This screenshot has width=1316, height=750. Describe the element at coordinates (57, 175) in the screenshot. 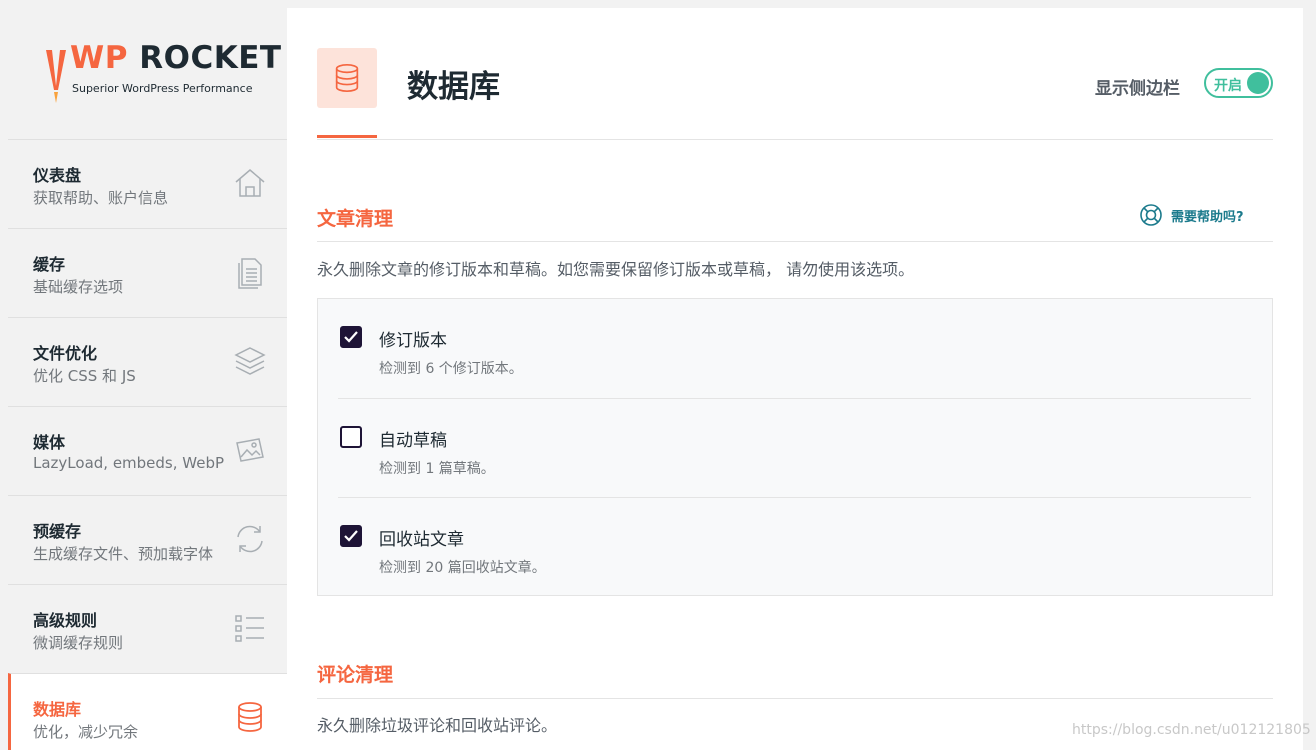

I see `sidebar-item-title: 仪表盘` at that location.